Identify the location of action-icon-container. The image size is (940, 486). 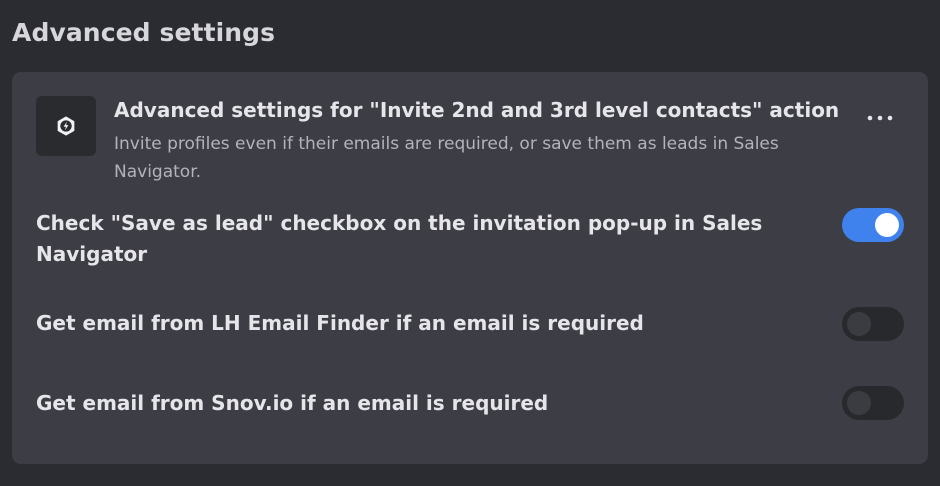
(66, 126).